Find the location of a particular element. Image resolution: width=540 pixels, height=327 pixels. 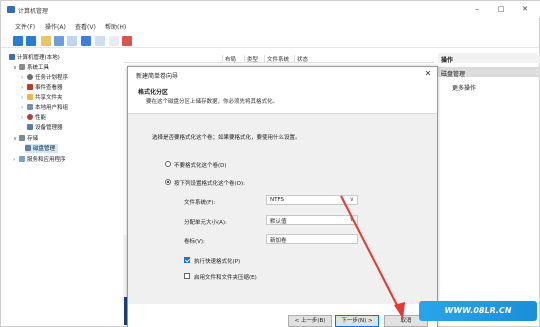

tree-item-storage: ∨ 存储 is located at coordinates (25, 138).